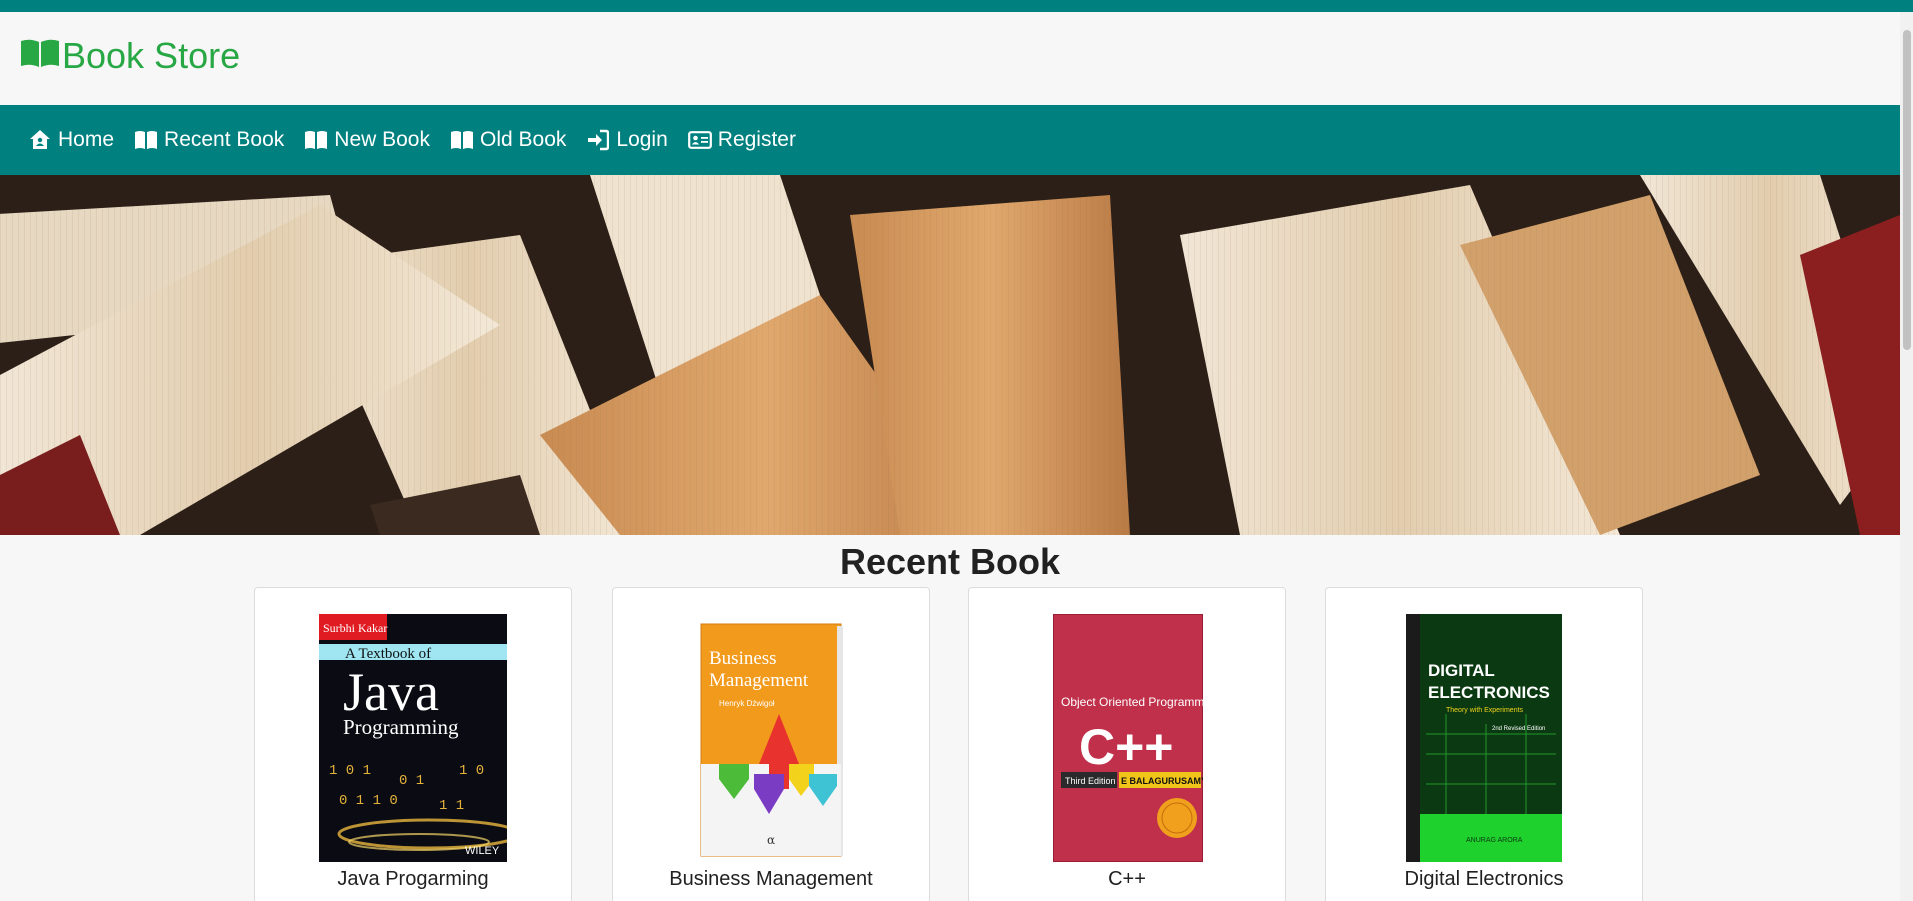 The image size is (1913, 901). I want to click on nav-item-label: Old Book, so click(523, 139).